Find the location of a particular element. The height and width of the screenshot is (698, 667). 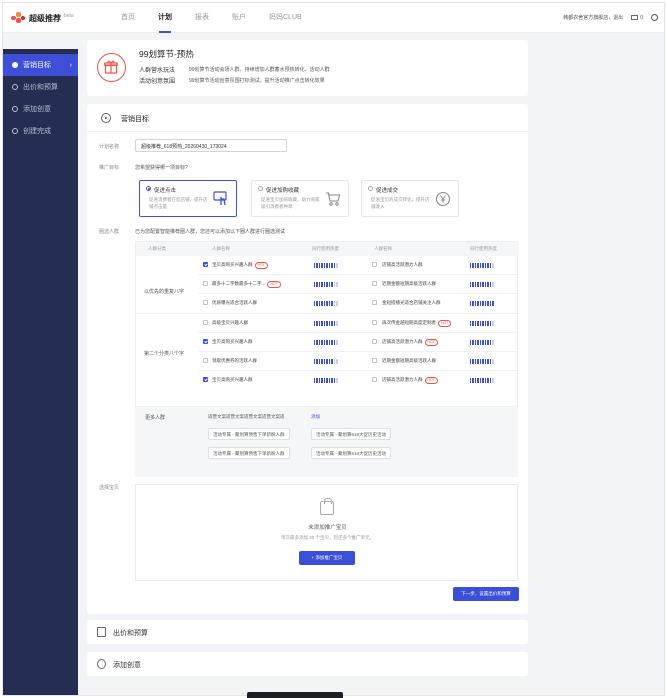

col-header: 人群名称 is located at coordinates (221, 248).